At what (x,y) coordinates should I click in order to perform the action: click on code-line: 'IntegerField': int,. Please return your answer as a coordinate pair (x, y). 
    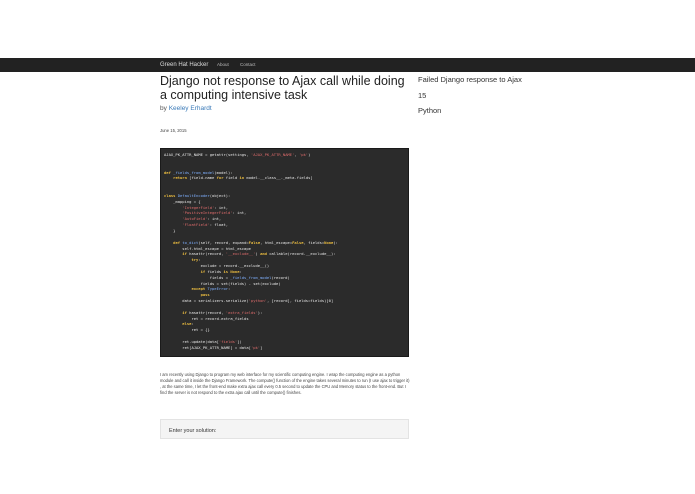
    Looking at the image, I should click on (205, 207).